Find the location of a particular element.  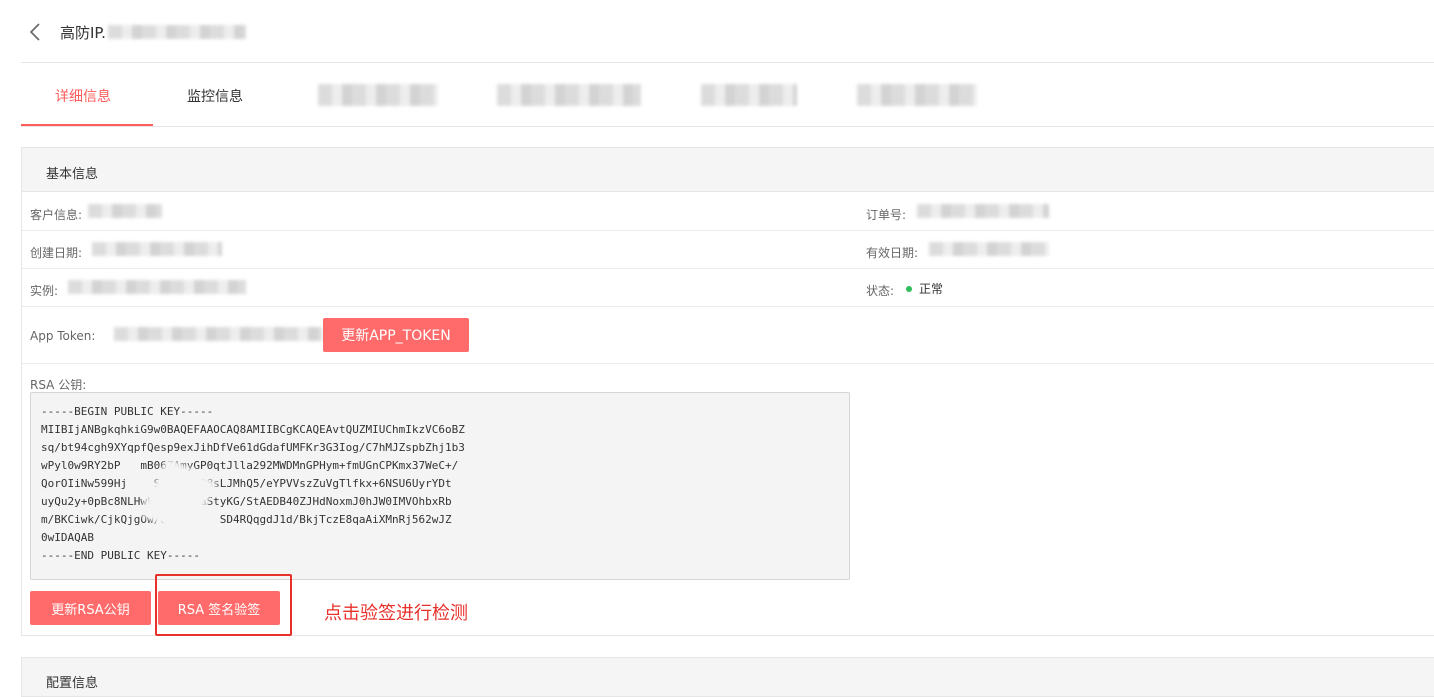

status-dot-icon is located at coordinates (909, 289).